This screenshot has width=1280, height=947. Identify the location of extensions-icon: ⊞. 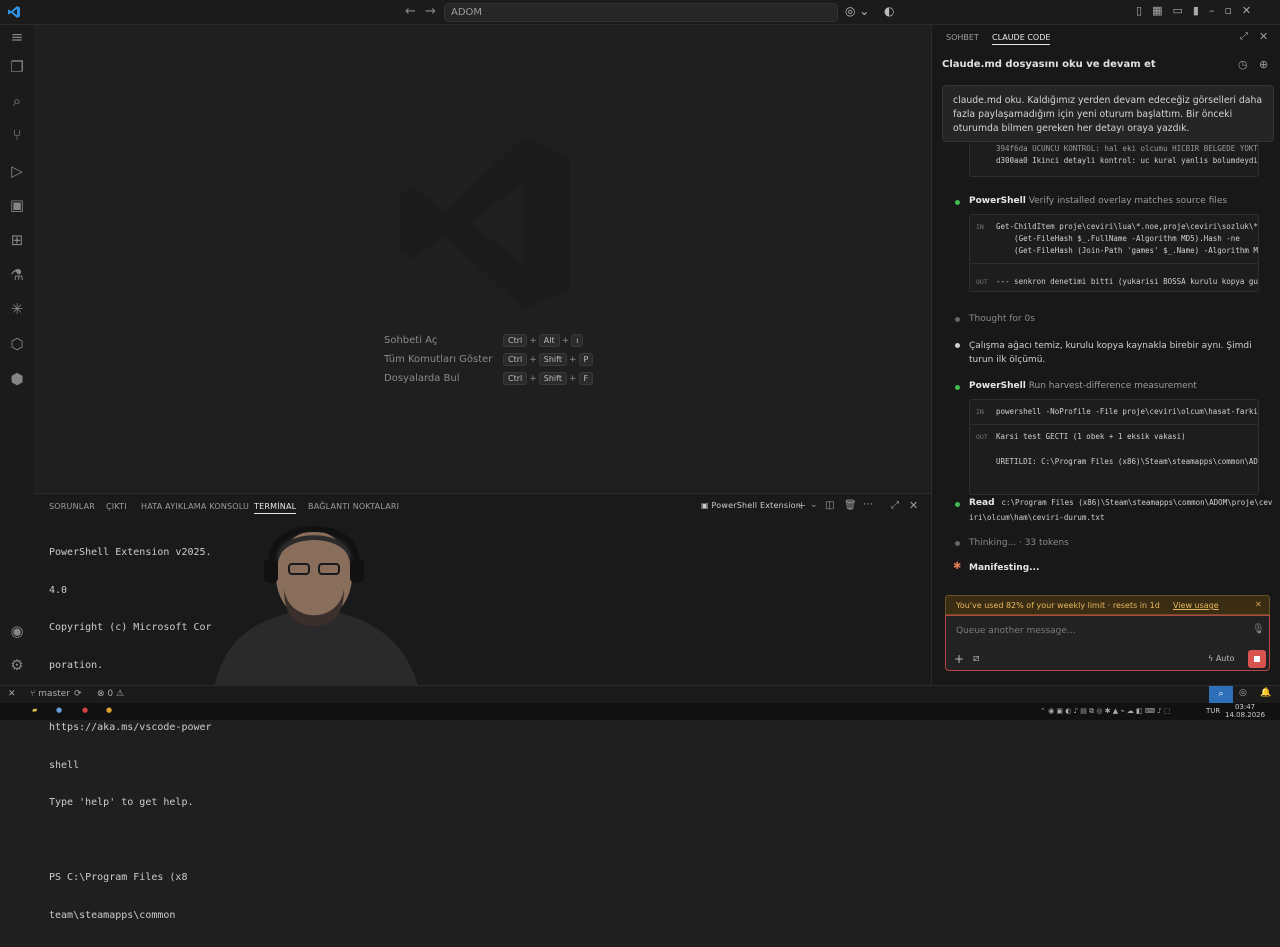
(17, 240).